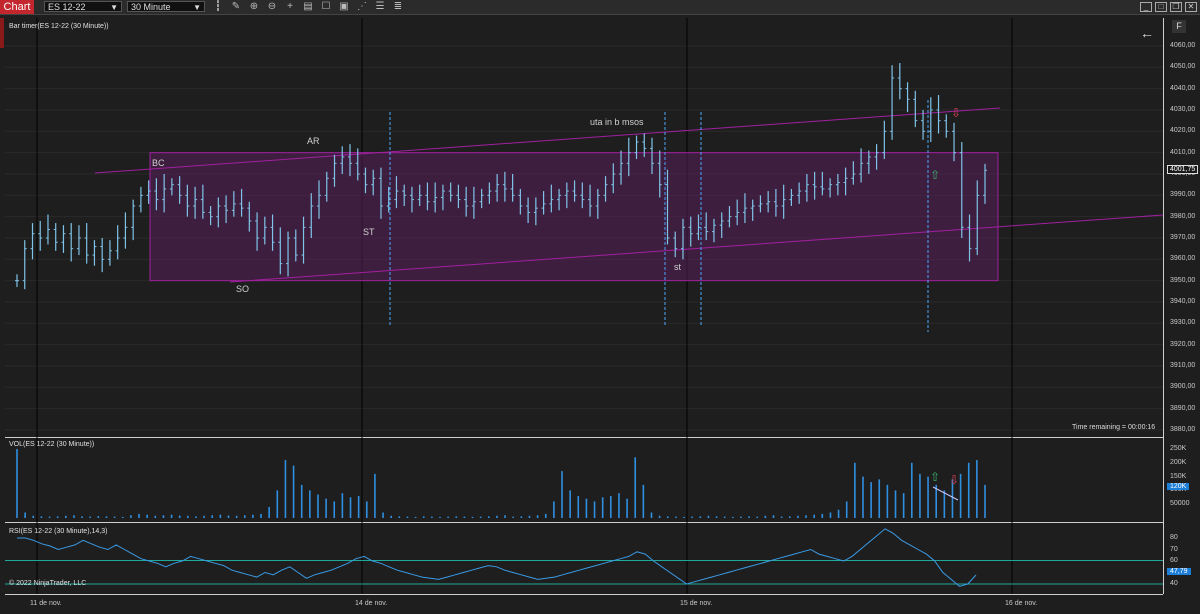 The width and height of the screenshot is (1200, 614). Describe the element at coordinates (1178, 448) in the screenshot. I see `volume-tick-label: 250K` at that location.